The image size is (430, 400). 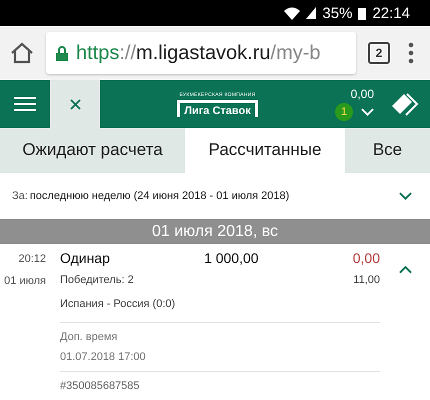 What do you see at coordinates (265, 151) in the screenshot?
I see `filter-tab: Рассчитанные` at bounding box center [265, 151].